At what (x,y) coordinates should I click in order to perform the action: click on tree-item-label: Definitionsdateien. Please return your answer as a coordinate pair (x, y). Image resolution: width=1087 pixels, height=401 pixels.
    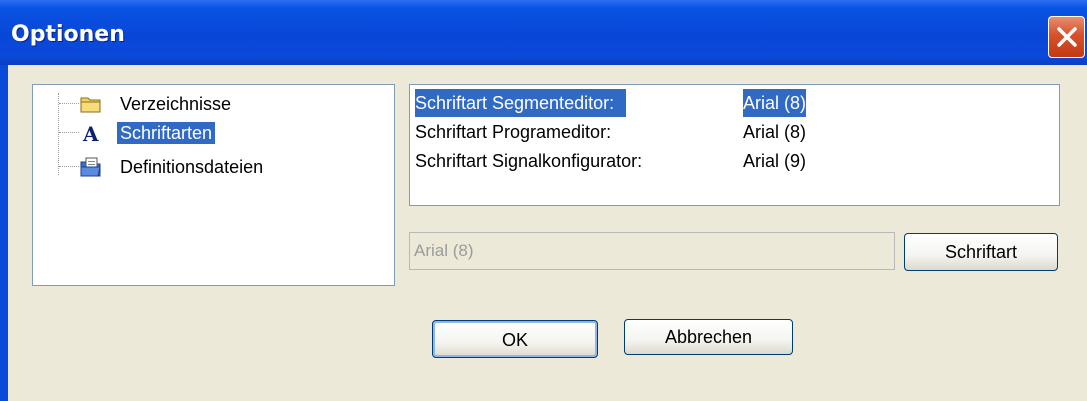
    Looking at the image, I should click on (192, 167).